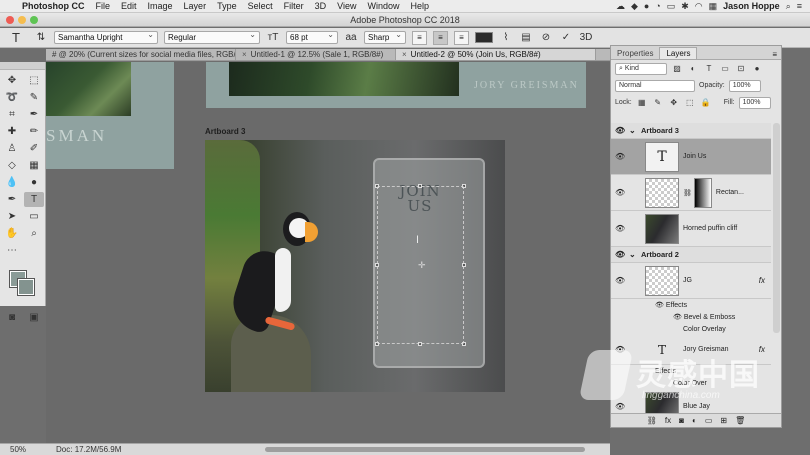  What do you see at coordinates (227, 6) in the screenshot?
I see `menu-type: Type` at bounding box center [227, 6].